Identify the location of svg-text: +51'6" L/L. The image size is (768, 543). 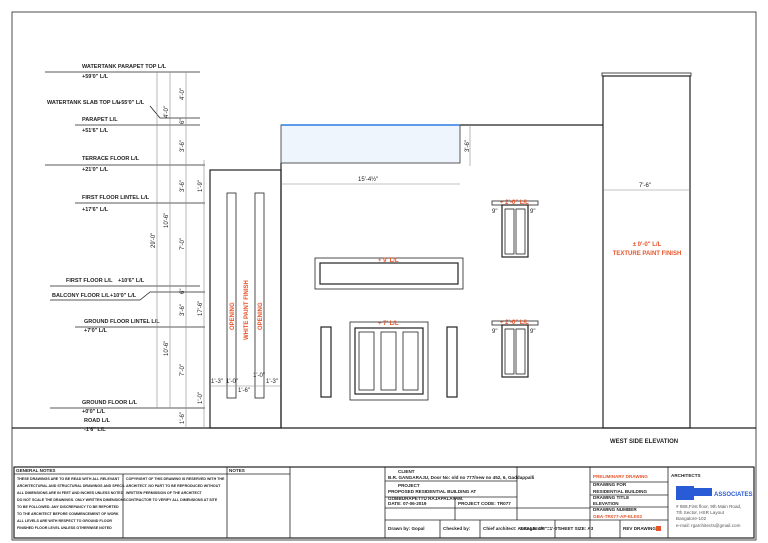
(95, 131).